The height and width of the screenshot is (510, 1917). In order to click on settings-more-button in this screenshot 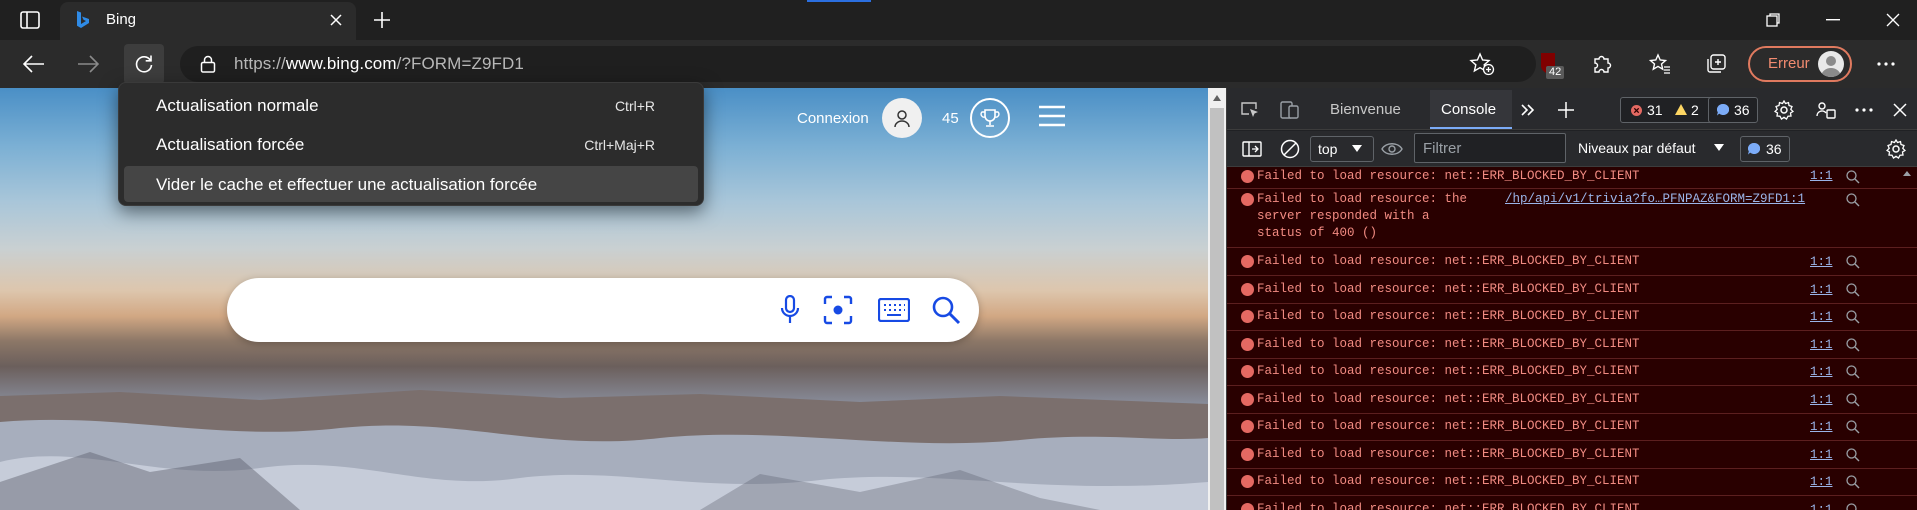, I will do `click(1886, 64)`.